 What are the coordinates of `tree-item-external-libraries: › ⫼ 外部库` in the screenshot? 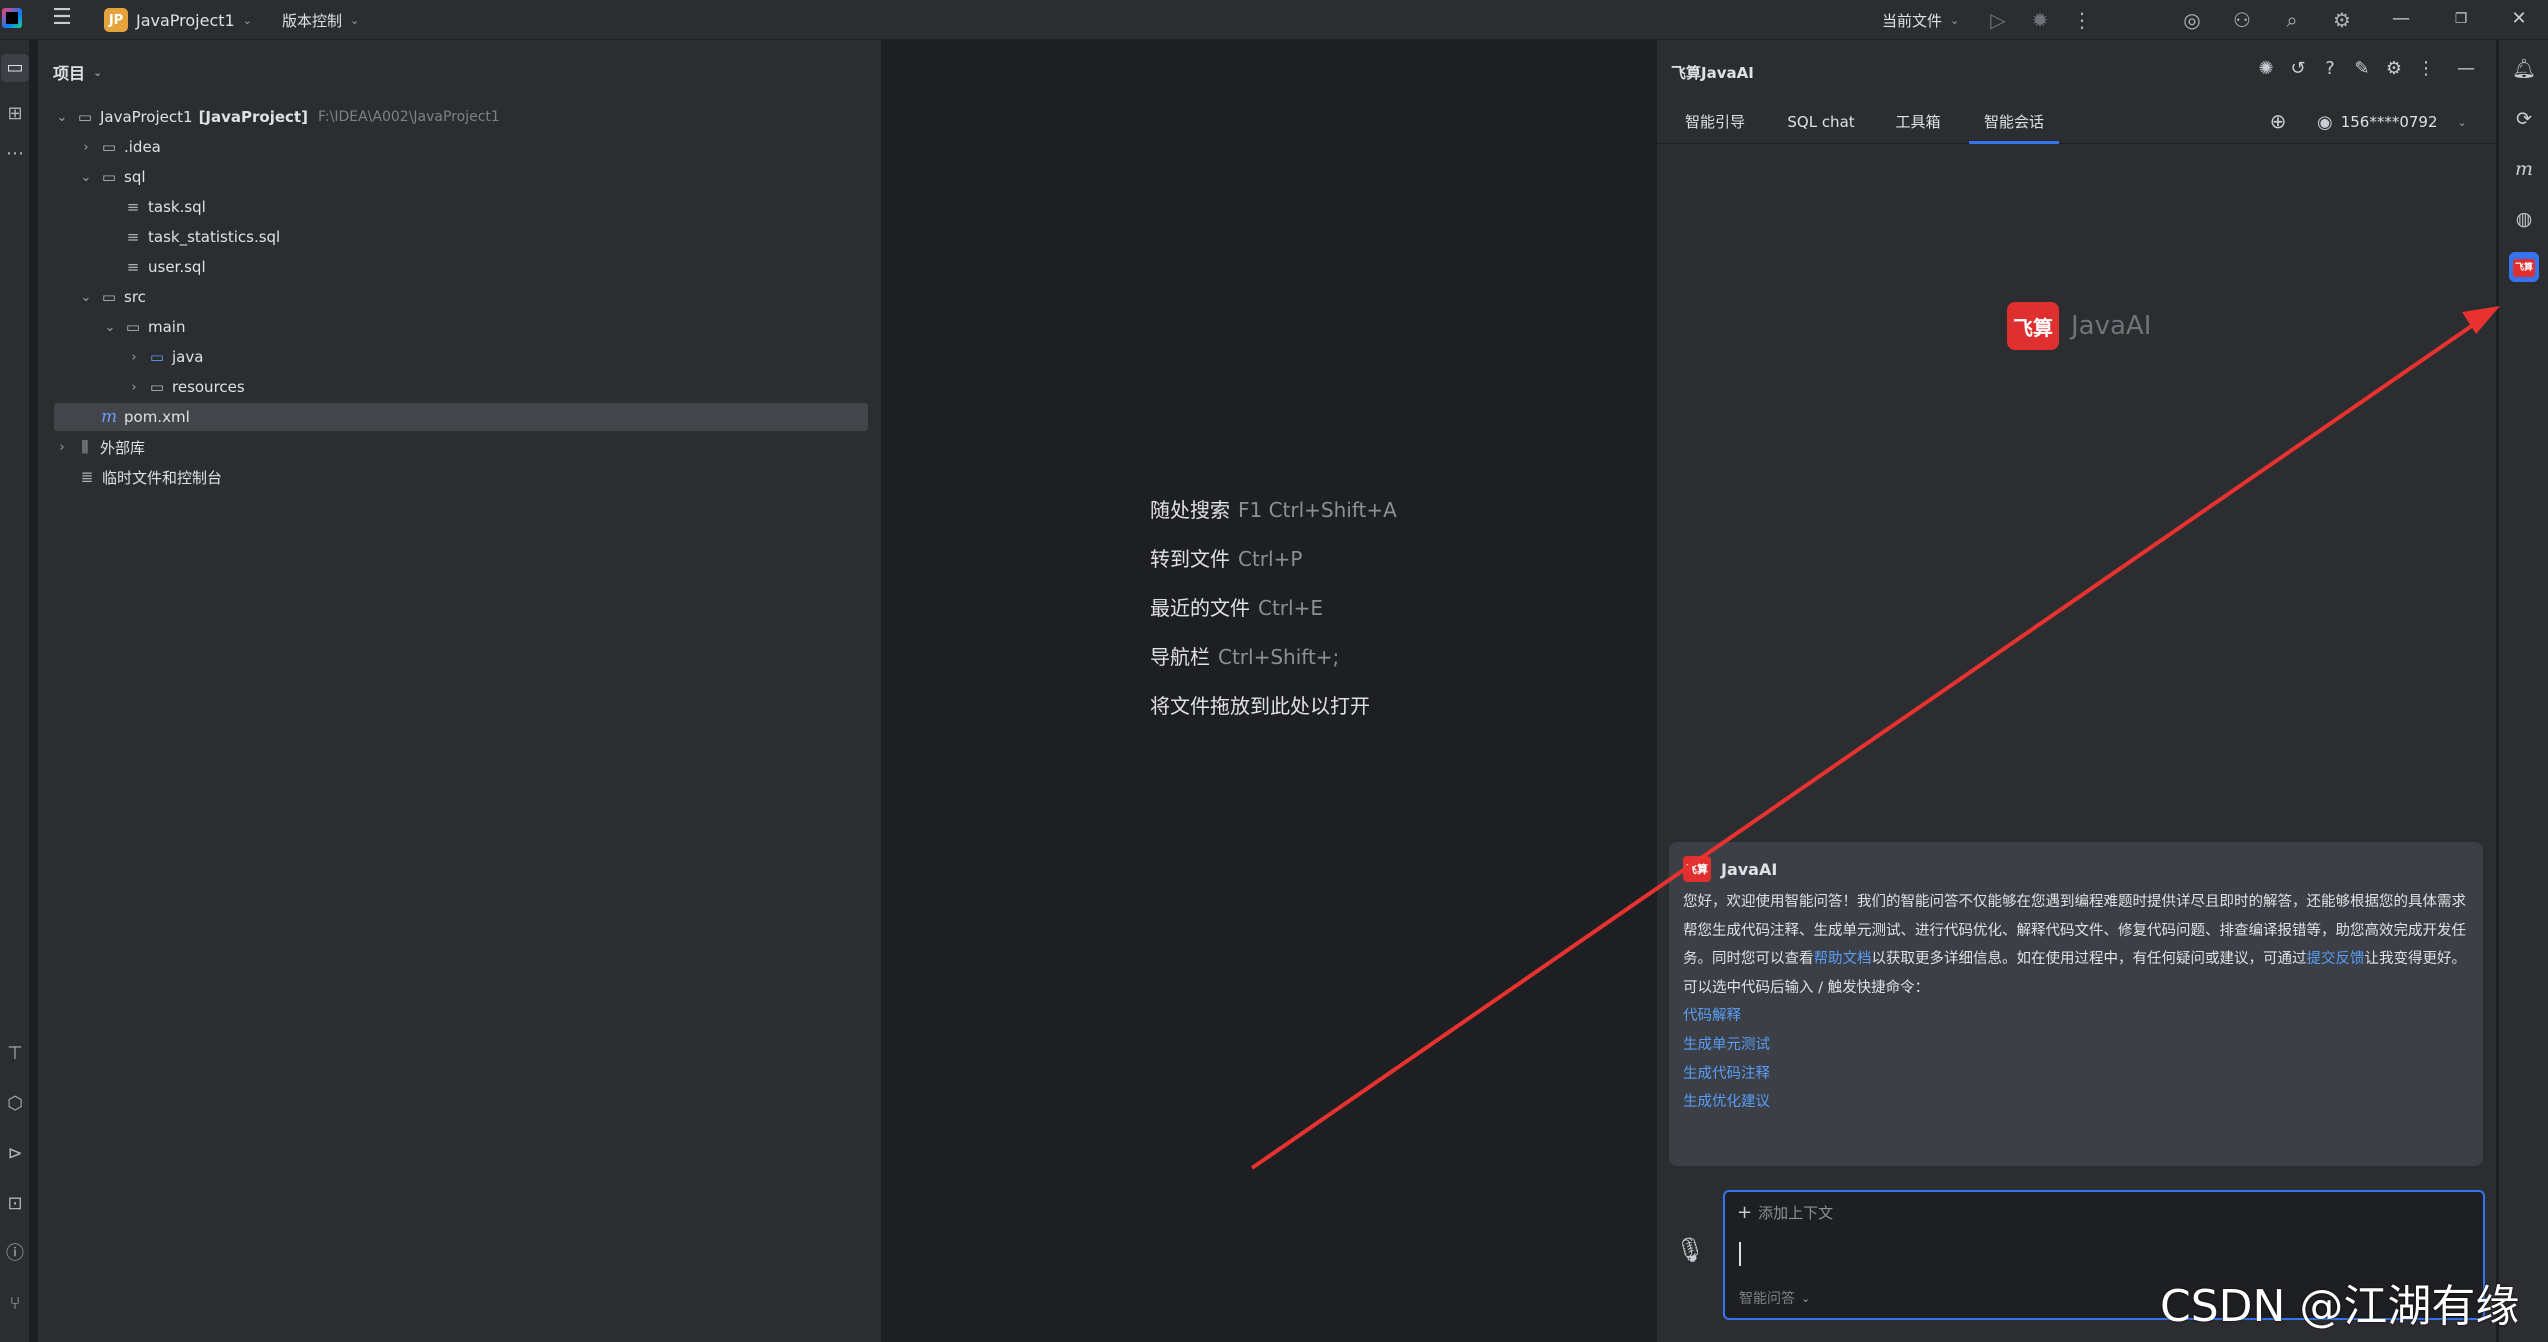 It's located at (99, 447).